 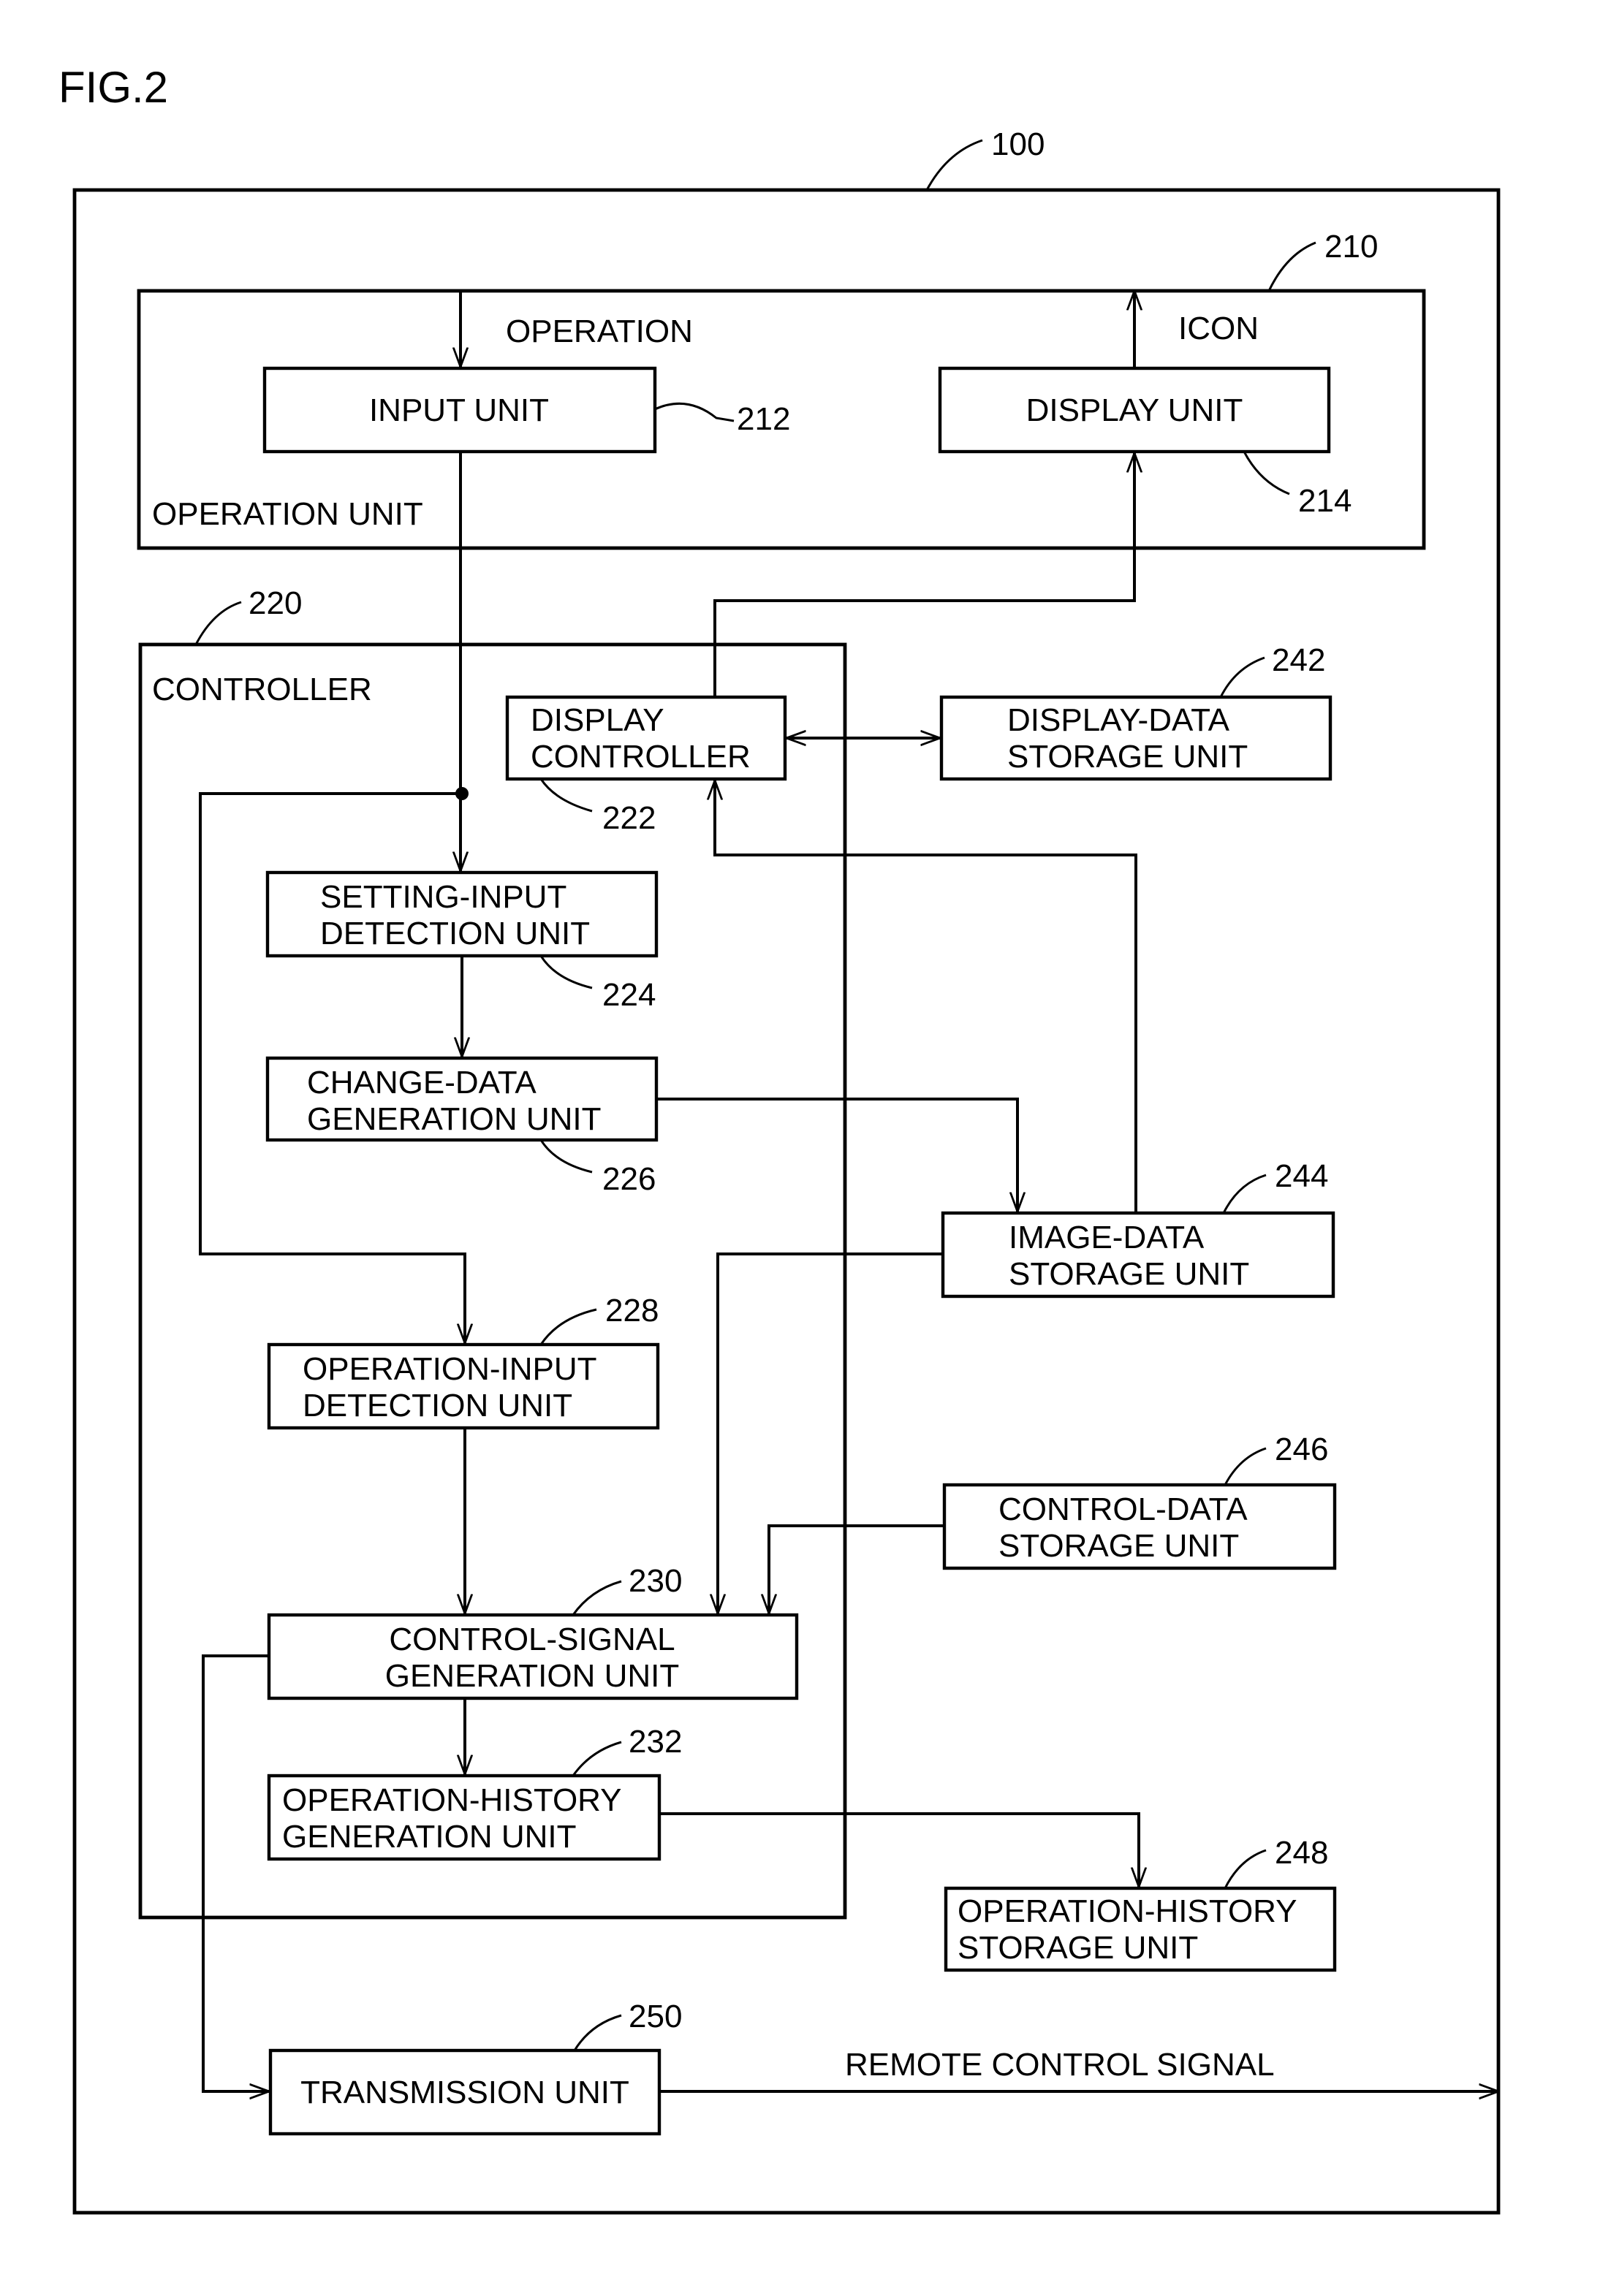 What do you see at coordinates (262, 689) in the screenshot?
I see `controller-label: CONTROLLER` at bounding box center [262, 689].